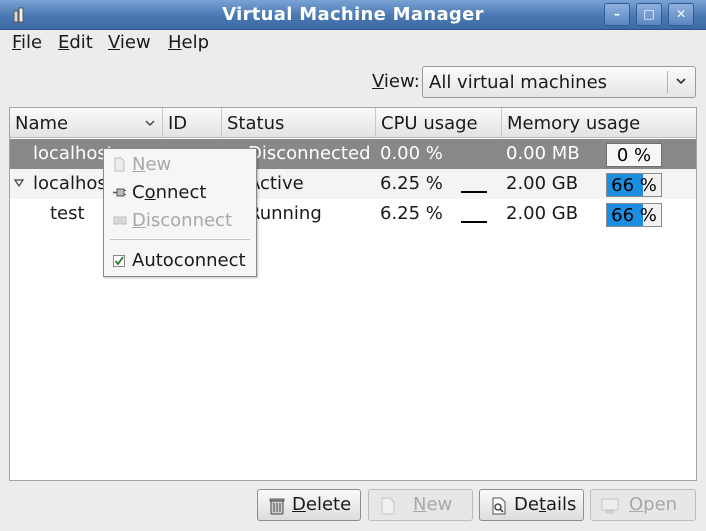 This screenshot has height=531, width=706. Describe the element at coordinates (27, 42) in the screenshot. I see `menu-file: File` at that location.